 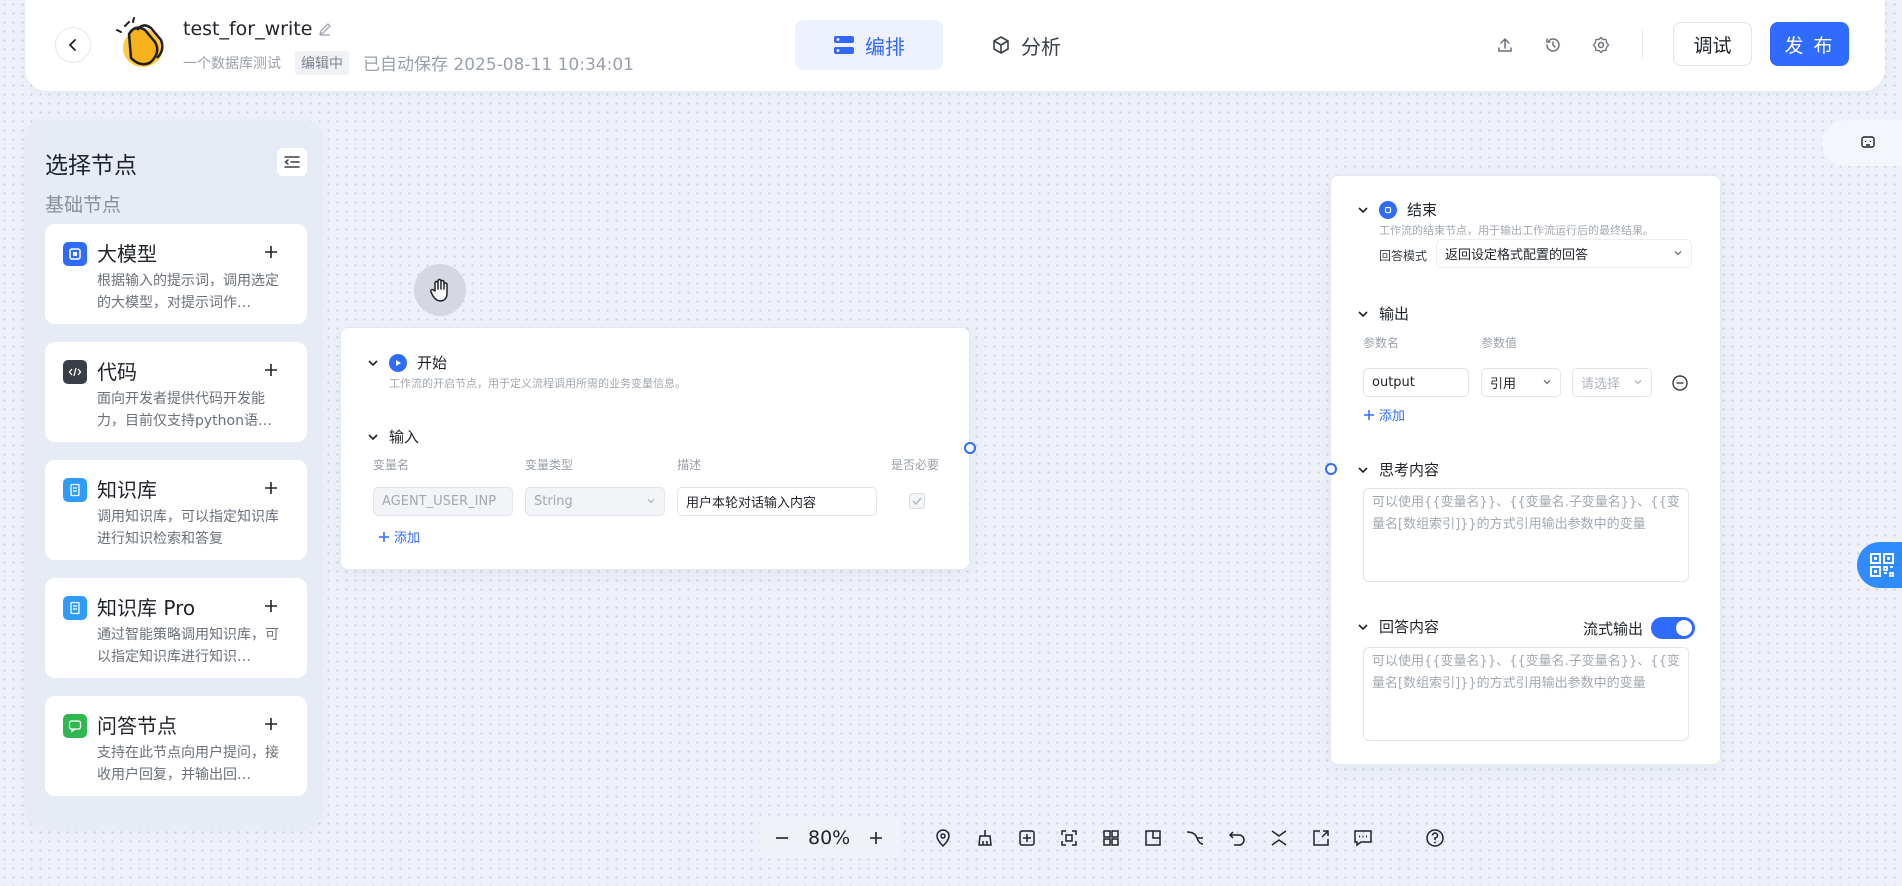 I want to click on app-subtitle: 一个数据库测试 编辑中 已自动保存 2025-08-11 10:34:01, so click(x=408, y=62).